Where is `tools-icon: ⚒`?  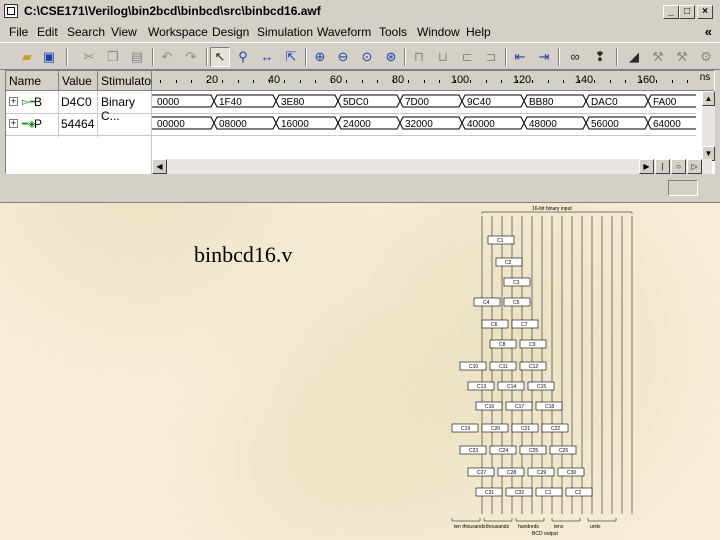 tools-icon: ⚒ is located at coordinates (682, 57).